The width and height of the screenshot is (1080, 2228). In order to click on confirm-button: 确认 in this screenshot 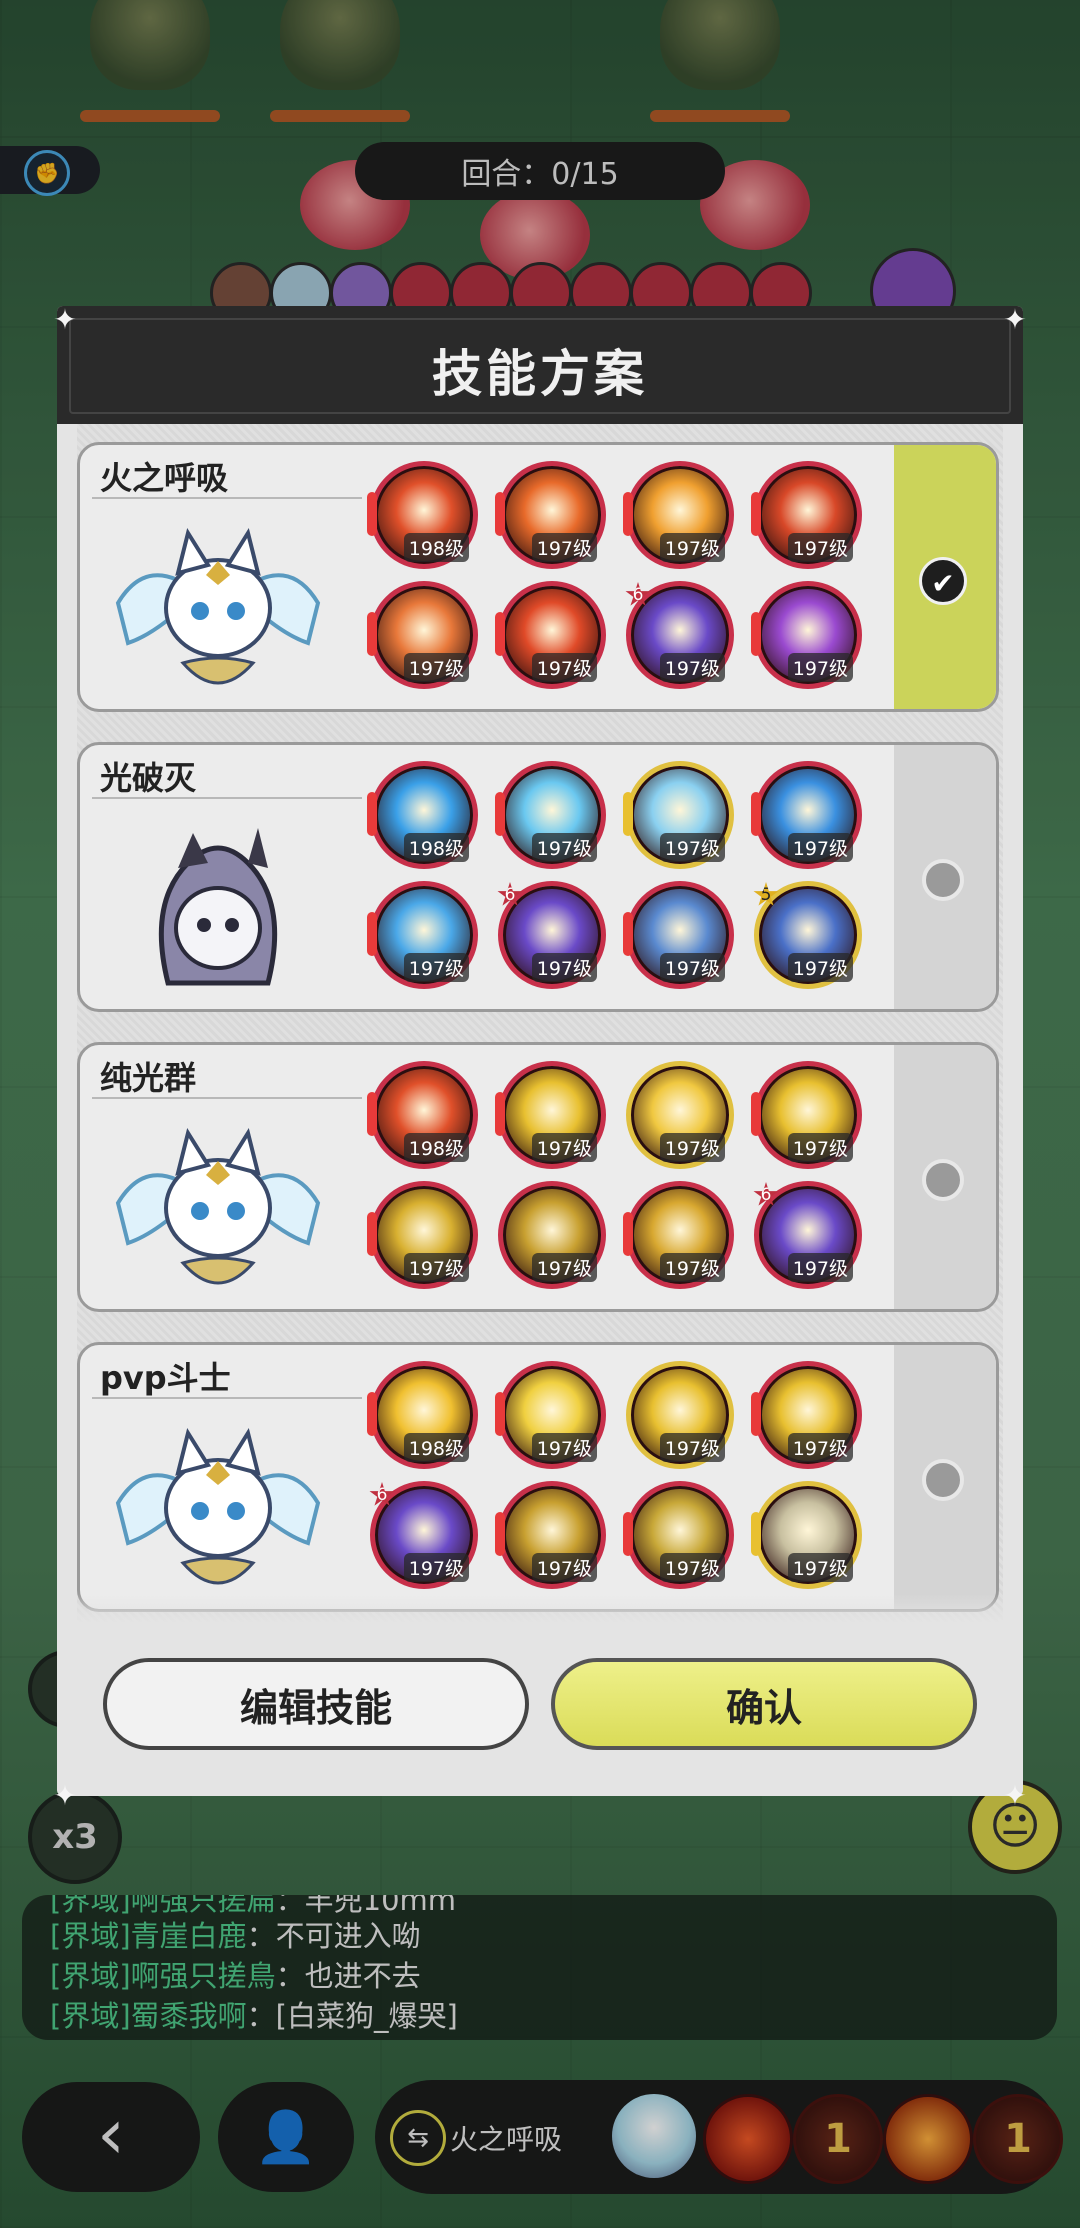, I will do `click(764, 1704)`.